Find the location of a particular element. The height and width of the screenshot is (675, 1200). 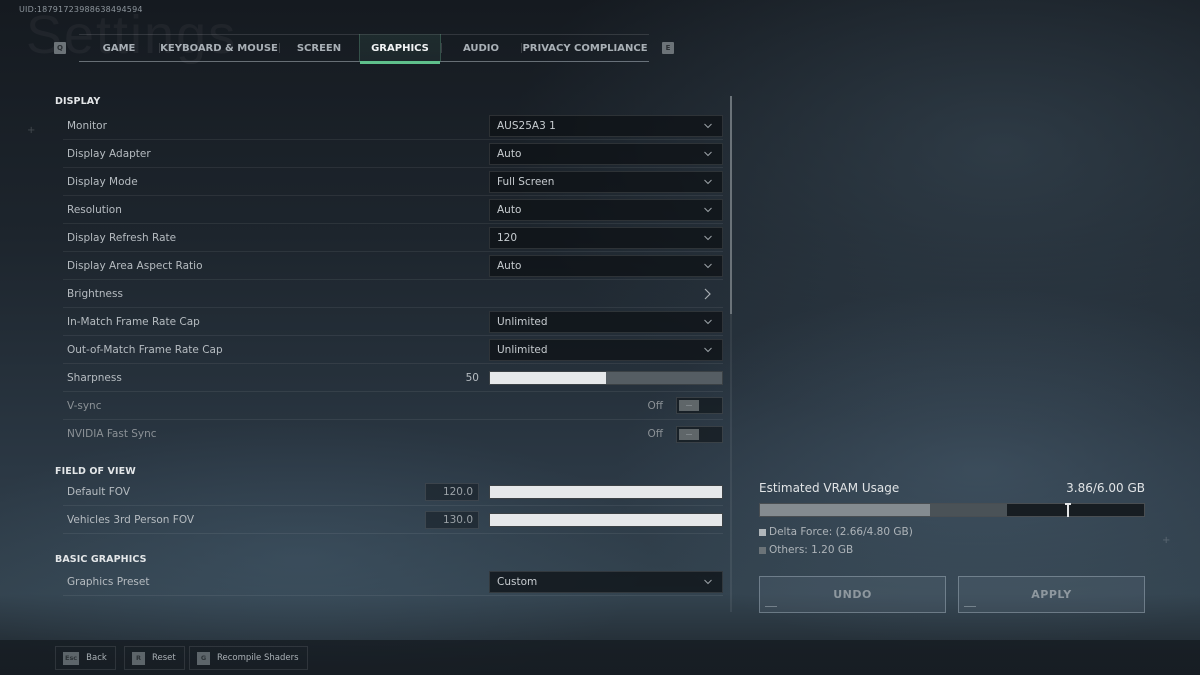

refresh-rate-dropdown: 120 is located at coordinates (606, 237).